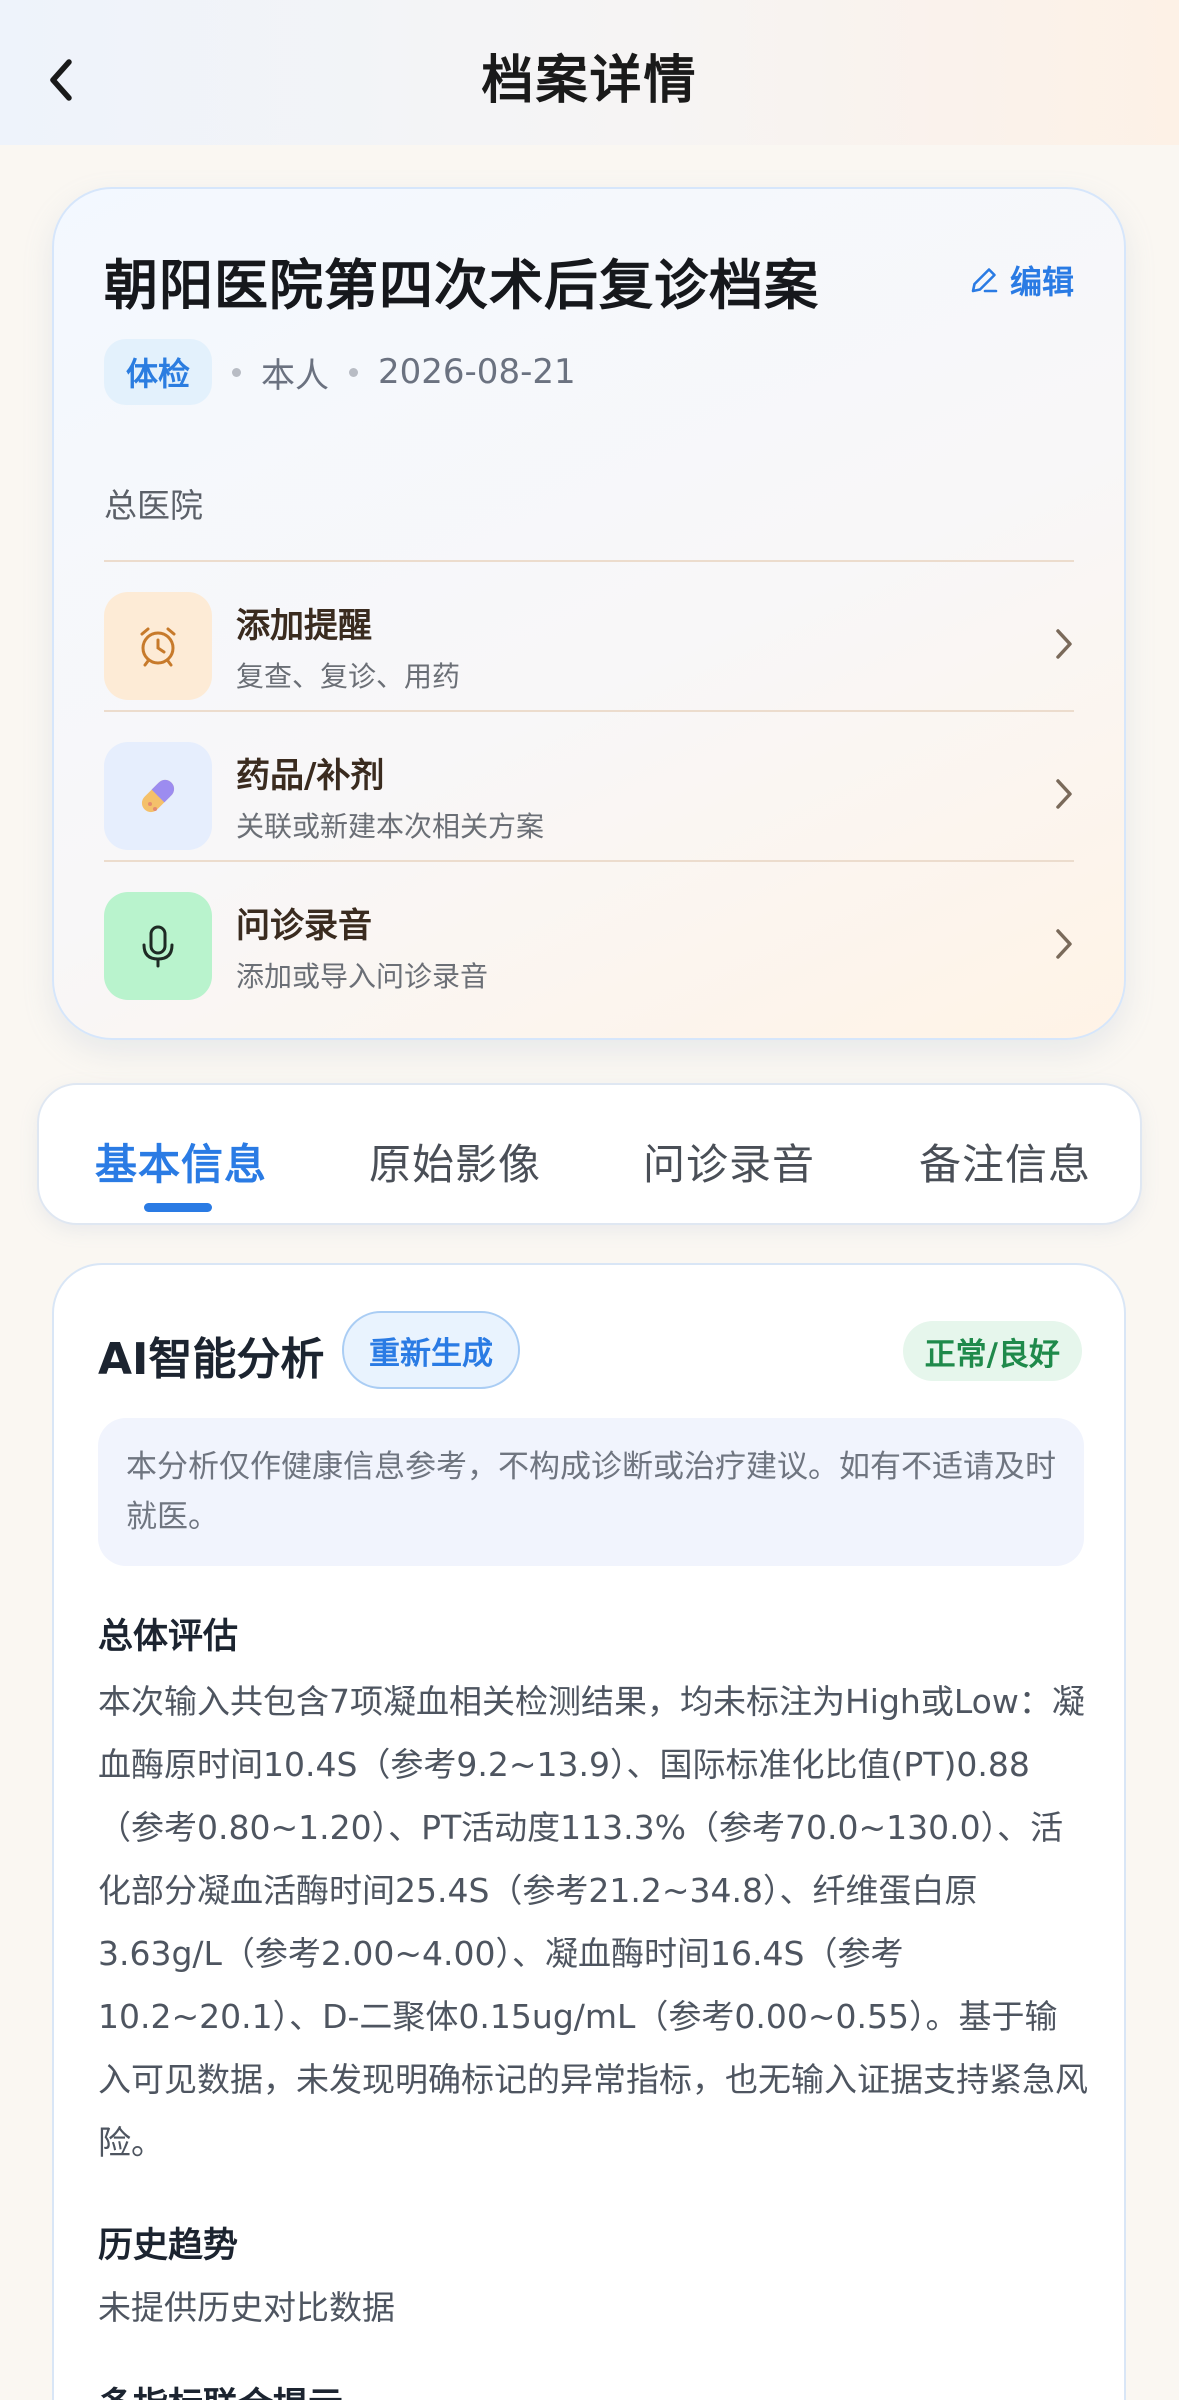 The width and height of the screenshot is (1179, 2400). Describe the element at coordinates (246, 2307) in the screenshot. I see `section-body-history: 未提供历史对比数据` at that location.